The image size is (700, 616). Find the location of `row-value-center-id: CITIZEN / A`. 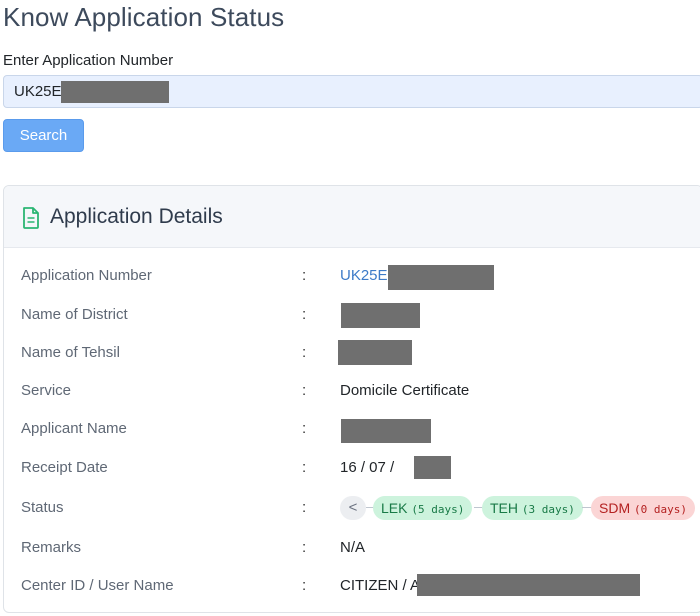

row-value-center-id: CITIZEN / A is located at coordinates (380, 585).